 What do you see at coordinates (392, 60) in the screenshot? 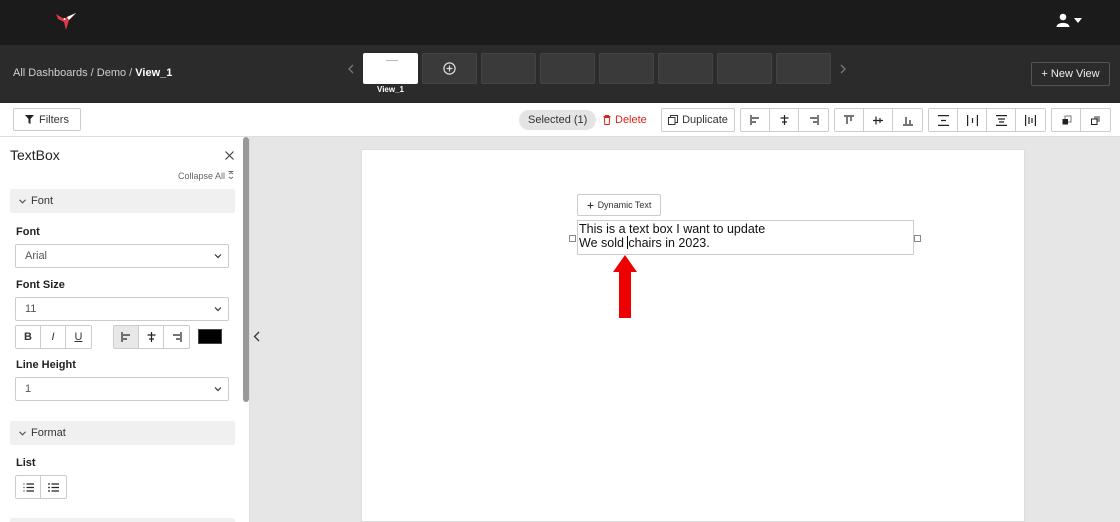
I see `thumbnail-preview` at bounding box center [392, 60].